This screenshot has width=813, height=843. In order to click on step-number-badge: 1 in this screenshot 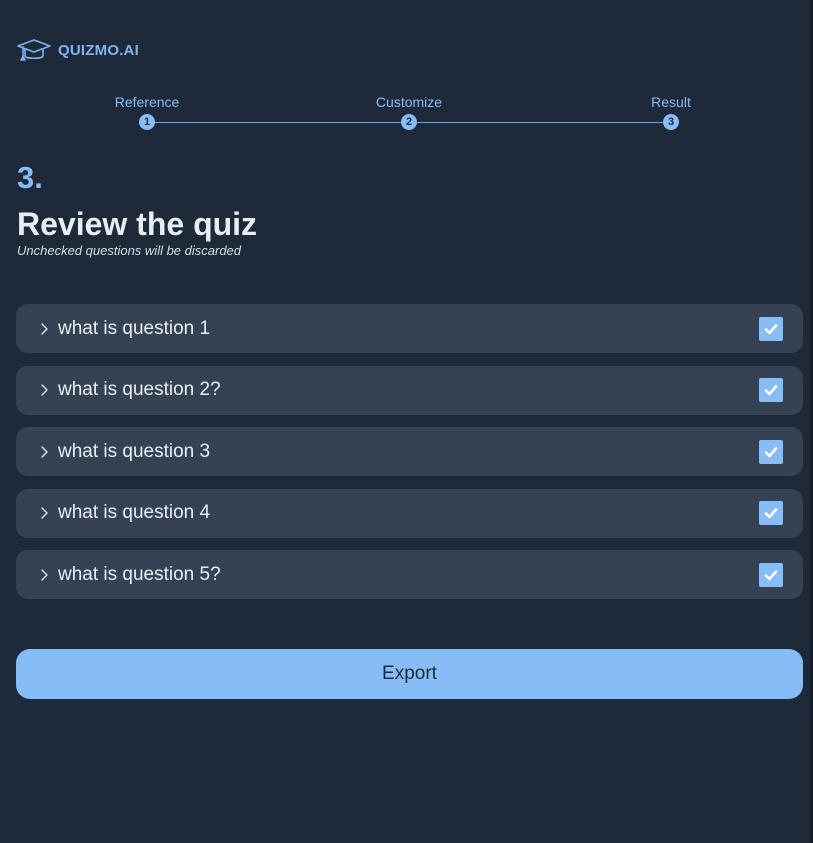, I will do `click(147, 122)`.